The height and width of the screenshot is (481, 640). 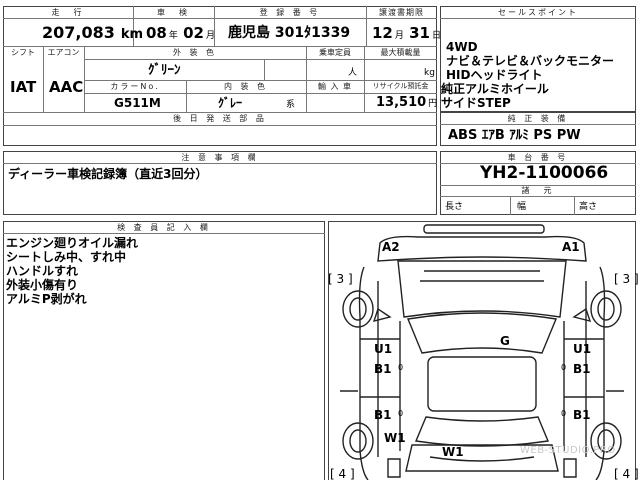 What do you see at coordinates (46, 299) in the screenshot?
I see `inspector-note: アルミP剥がれ` at bounding box center [46, 299].